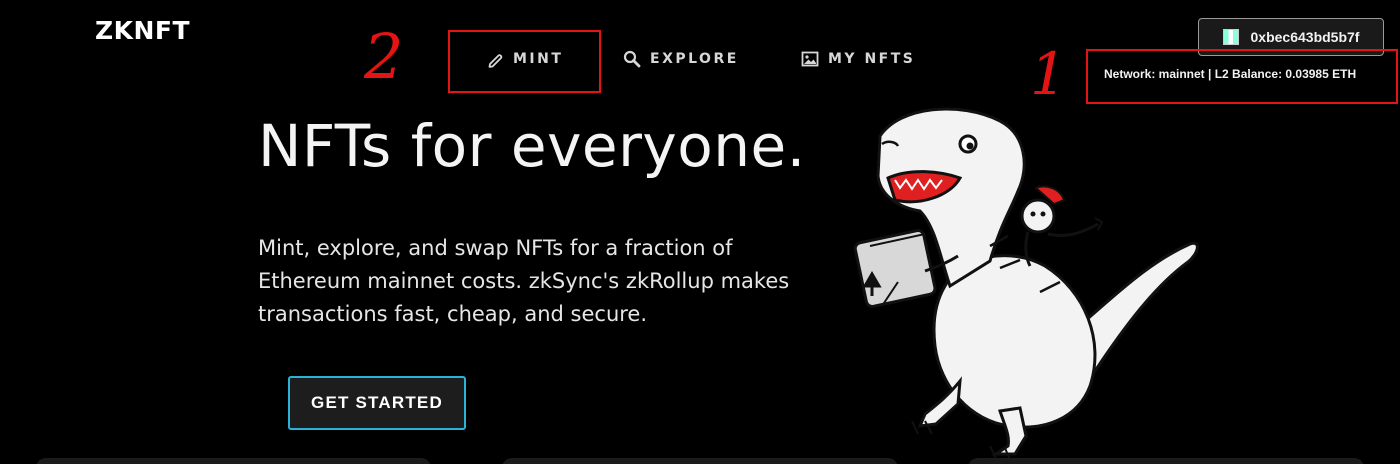 This screenshot has width=1400, height=464. What do you see at coordinates (694, 59) in the screenshot?
I see `nav-explore-label: EXPLORE` at bounding box center [694, 59].